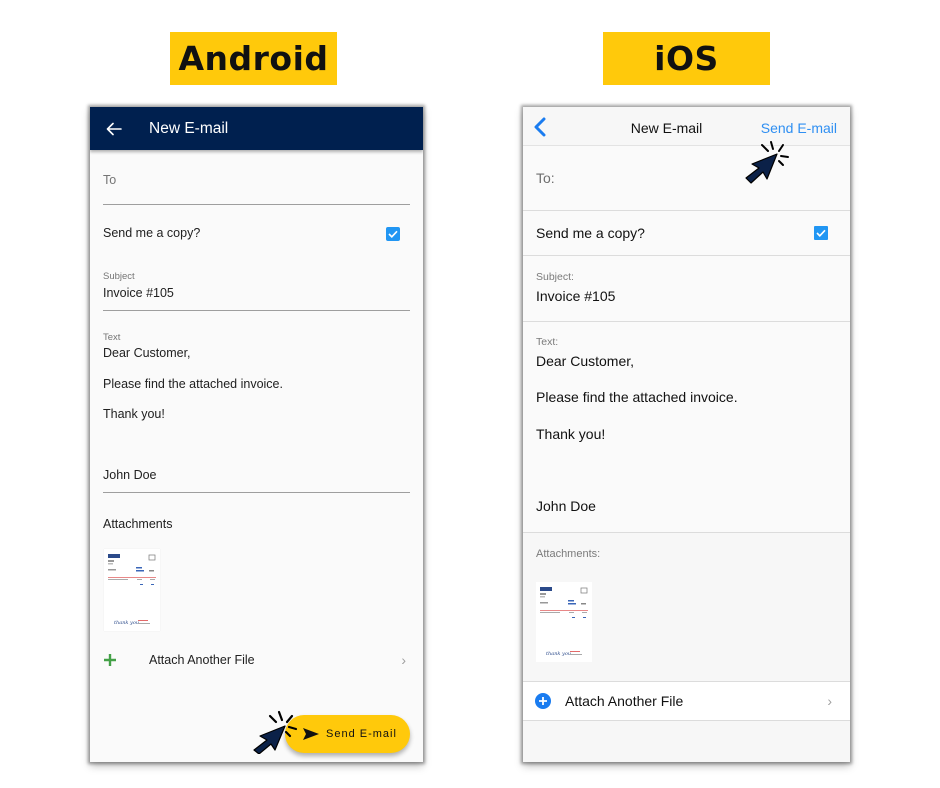 This screenshot has height=788, width=940. I want to click on subject-label: Subject, so click(119, 276).